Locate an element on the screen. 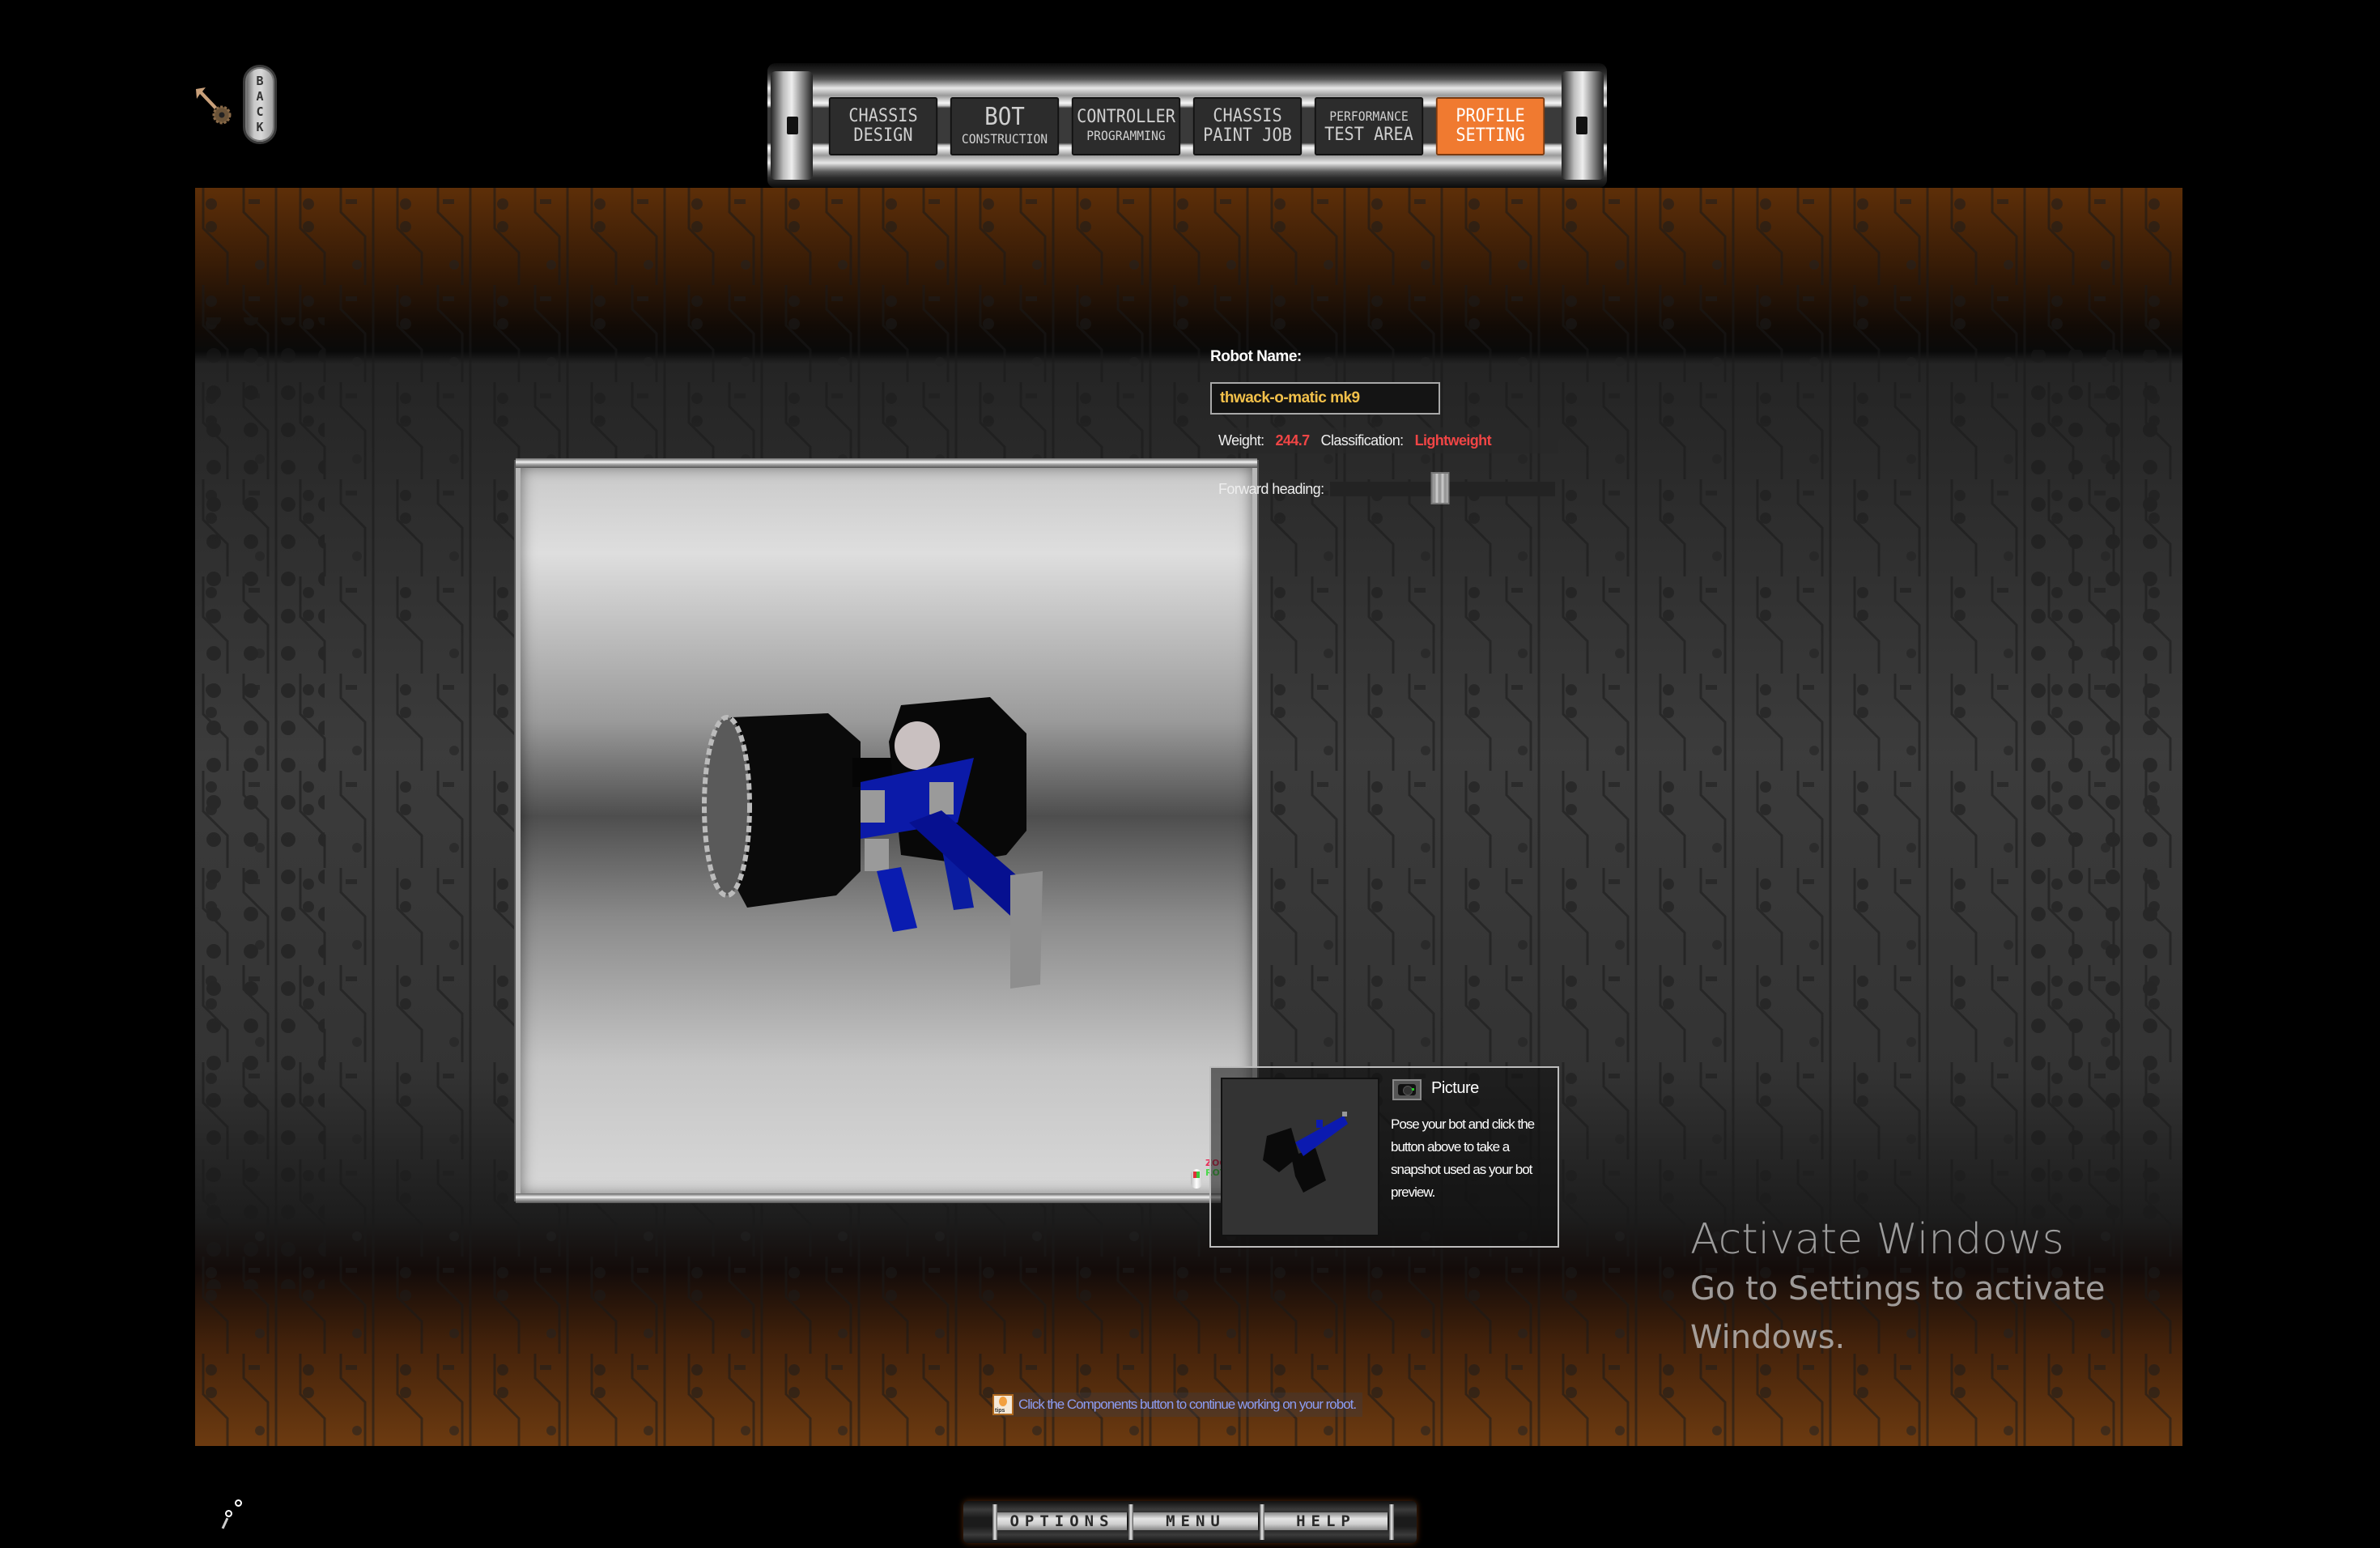 The height and width of the screenshot is (1548, 2380). options-button: OPTIONS is located at coordinates (1062, 1521).